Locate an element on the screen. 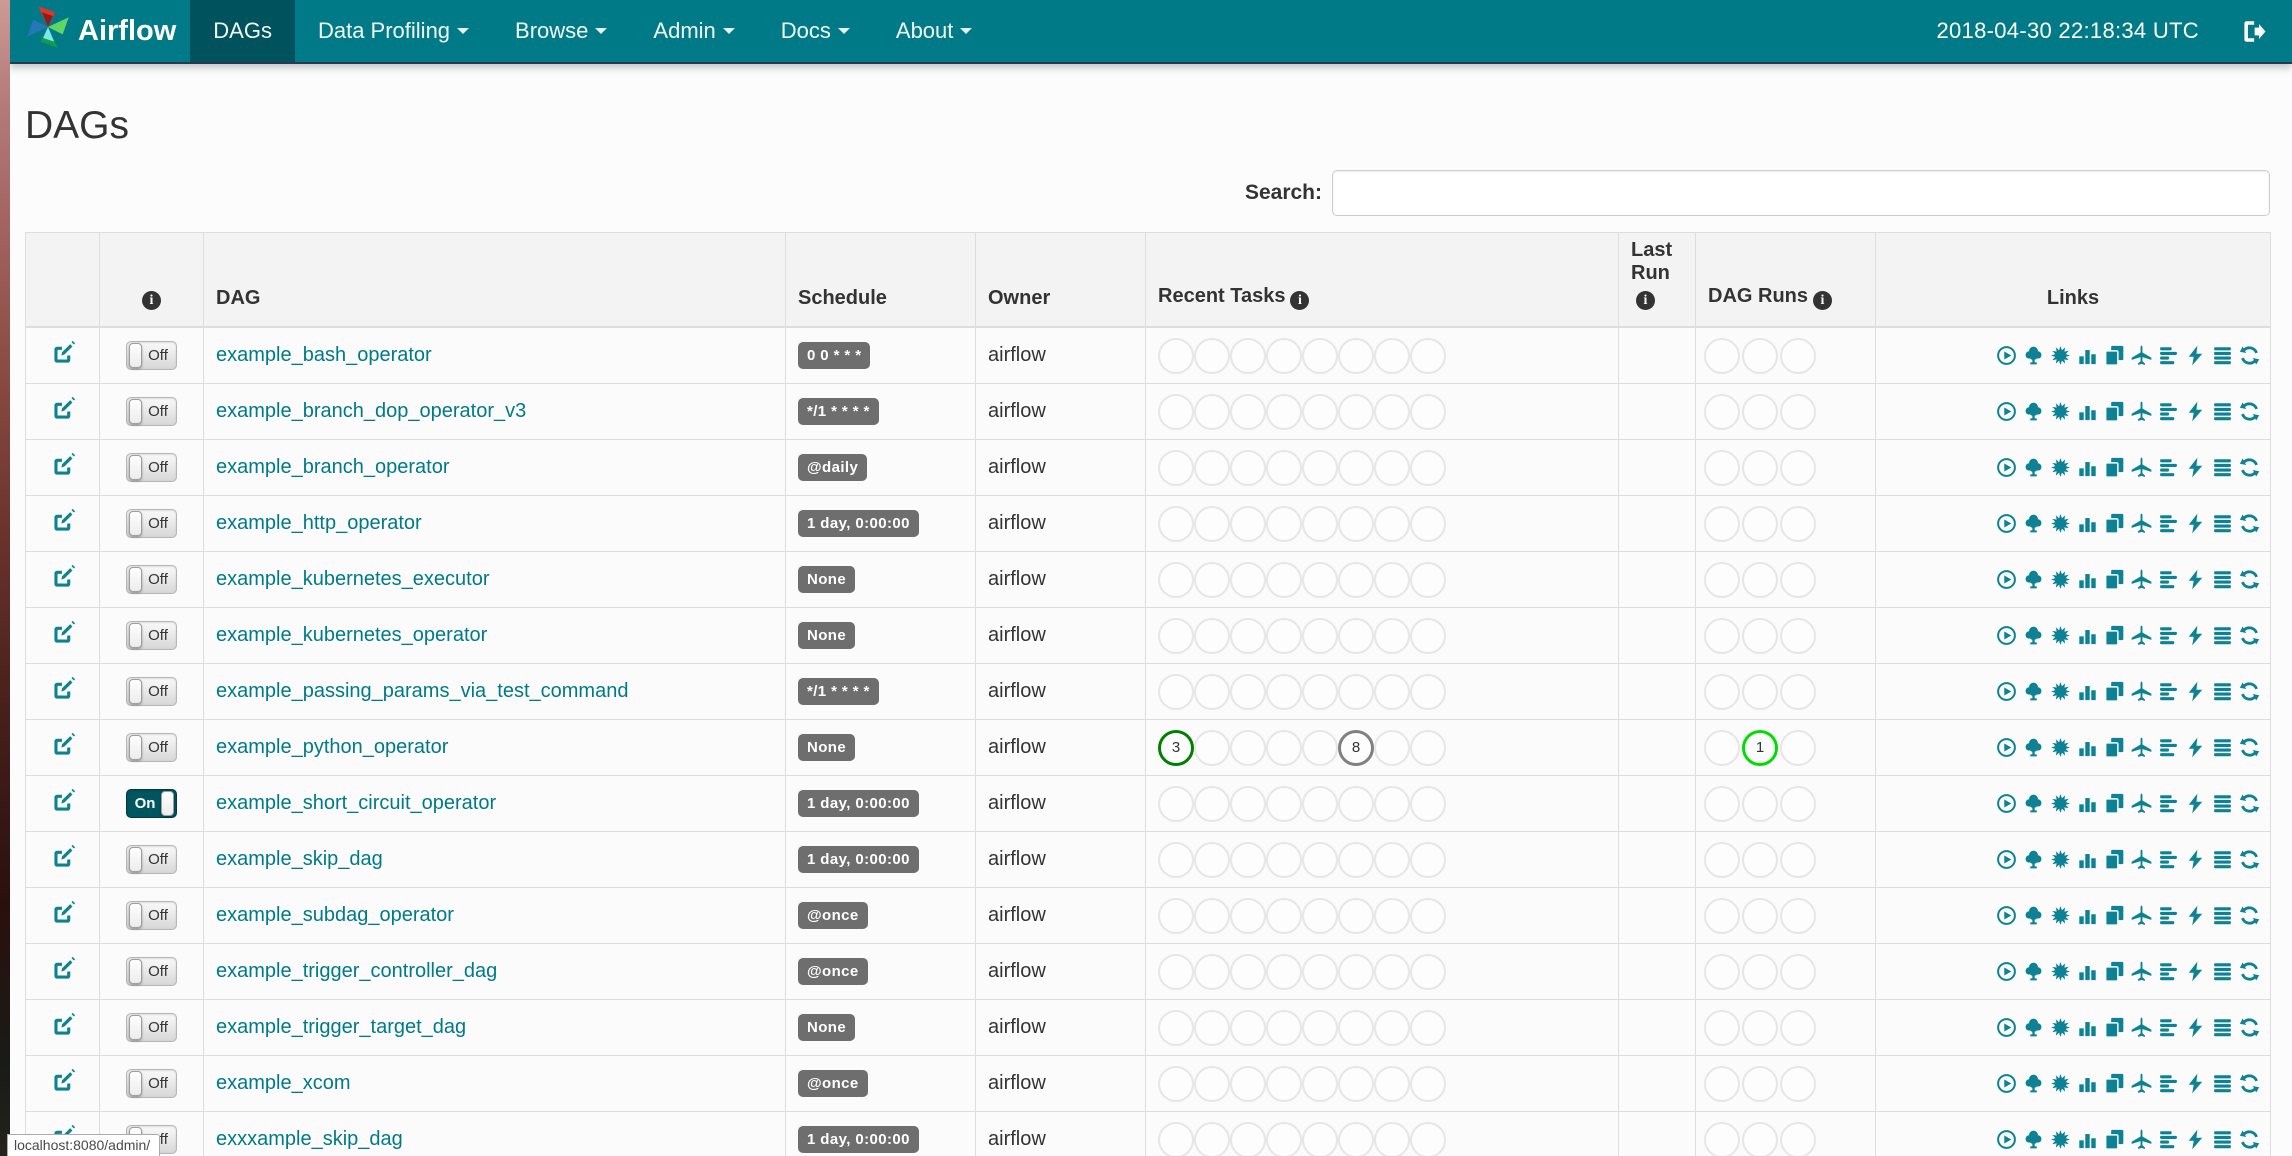  recent-task-state-circle: 8 is located at coordinates (1356, 747).